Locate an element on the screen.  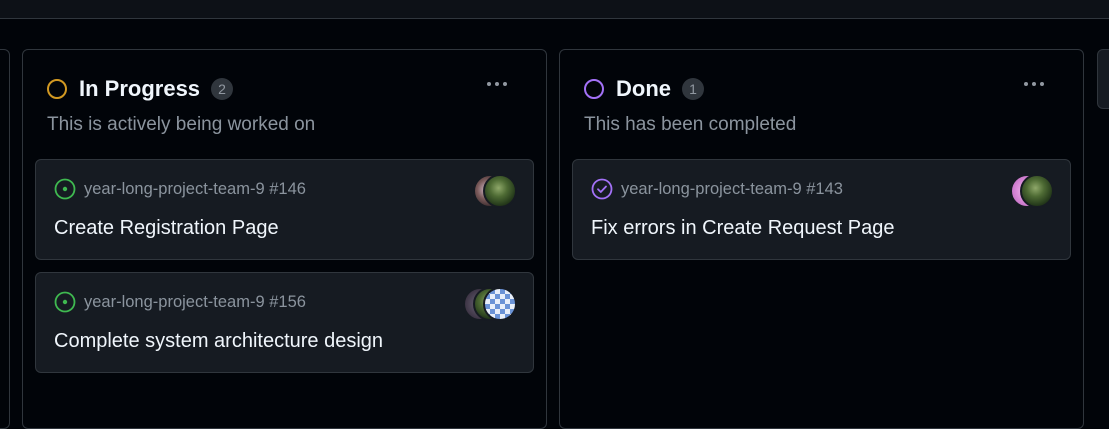
issue-closed-icon is located at coordinates (602, 189).